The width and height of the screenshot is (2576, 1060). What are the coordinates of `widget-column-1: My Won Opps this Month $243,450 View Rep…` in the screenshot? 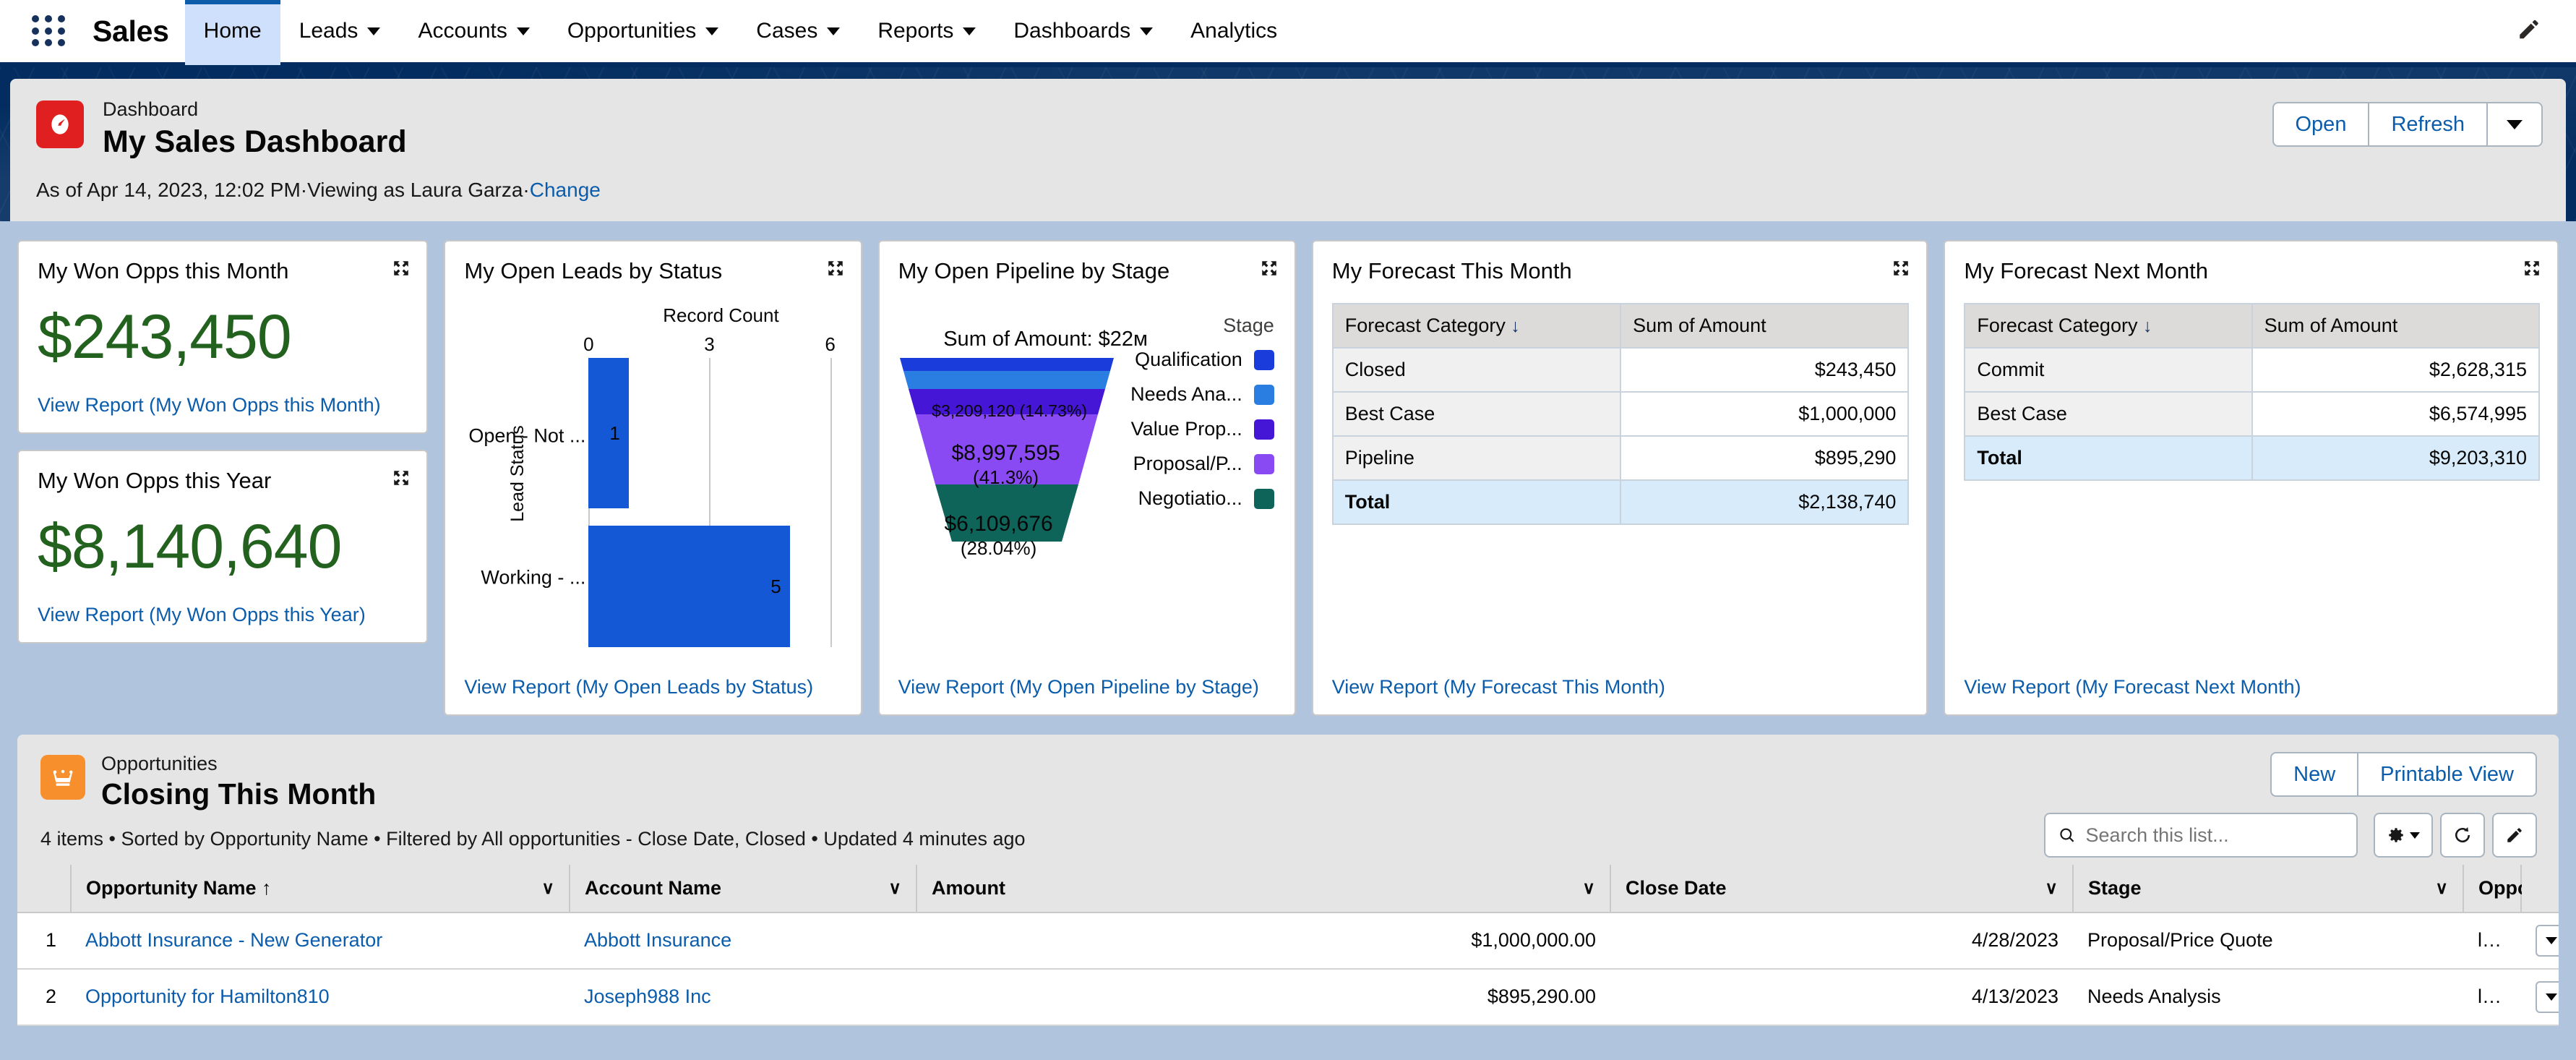 It's located at (223, 478).